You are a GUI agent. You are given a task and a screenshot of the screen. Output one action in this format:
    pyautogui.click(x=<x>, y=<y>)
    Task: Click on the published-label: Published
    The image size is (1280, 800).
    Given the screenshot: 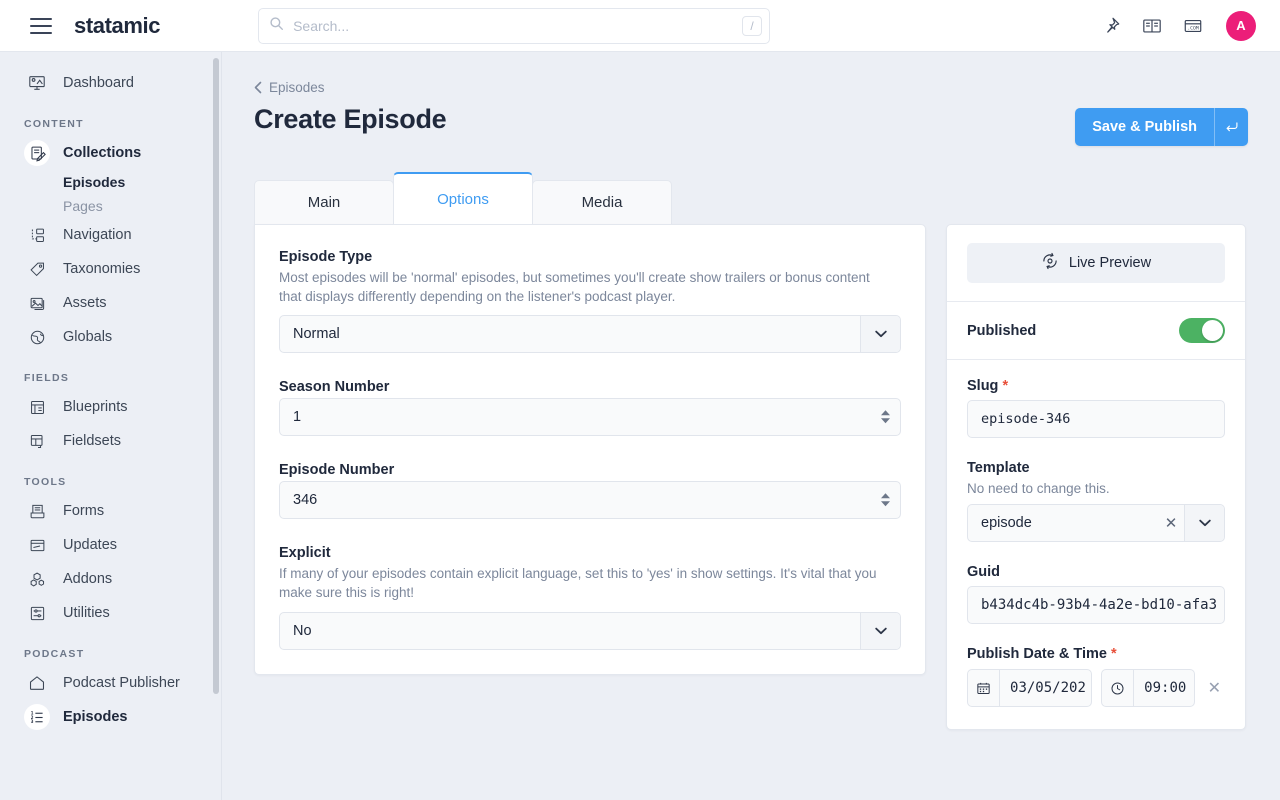 What is the action you would take?
    pyautogui.click(x=1002, y=330)
    